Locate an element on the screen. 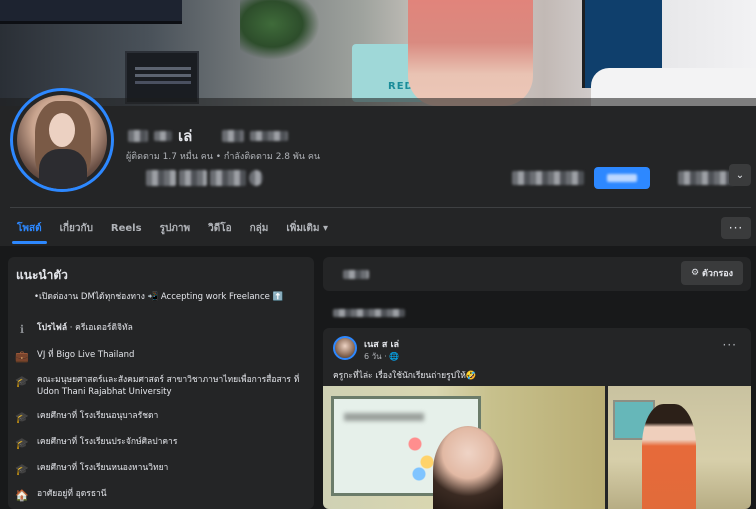  intro-item-profile: ℹ โปรไฟล์ · ครีเอเตอร์ดิจิทัล is located at coordinates (171, 329).